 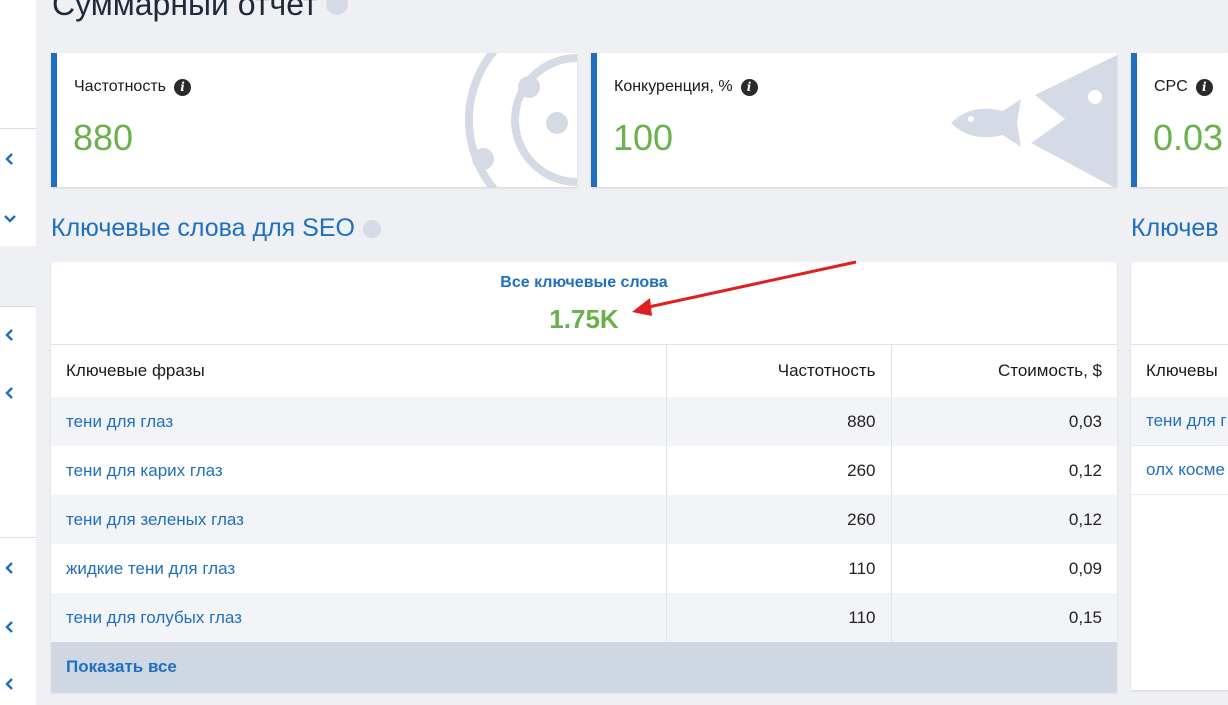 I want to click on keyword-link: олх косме, so click(x=1179, y=470).